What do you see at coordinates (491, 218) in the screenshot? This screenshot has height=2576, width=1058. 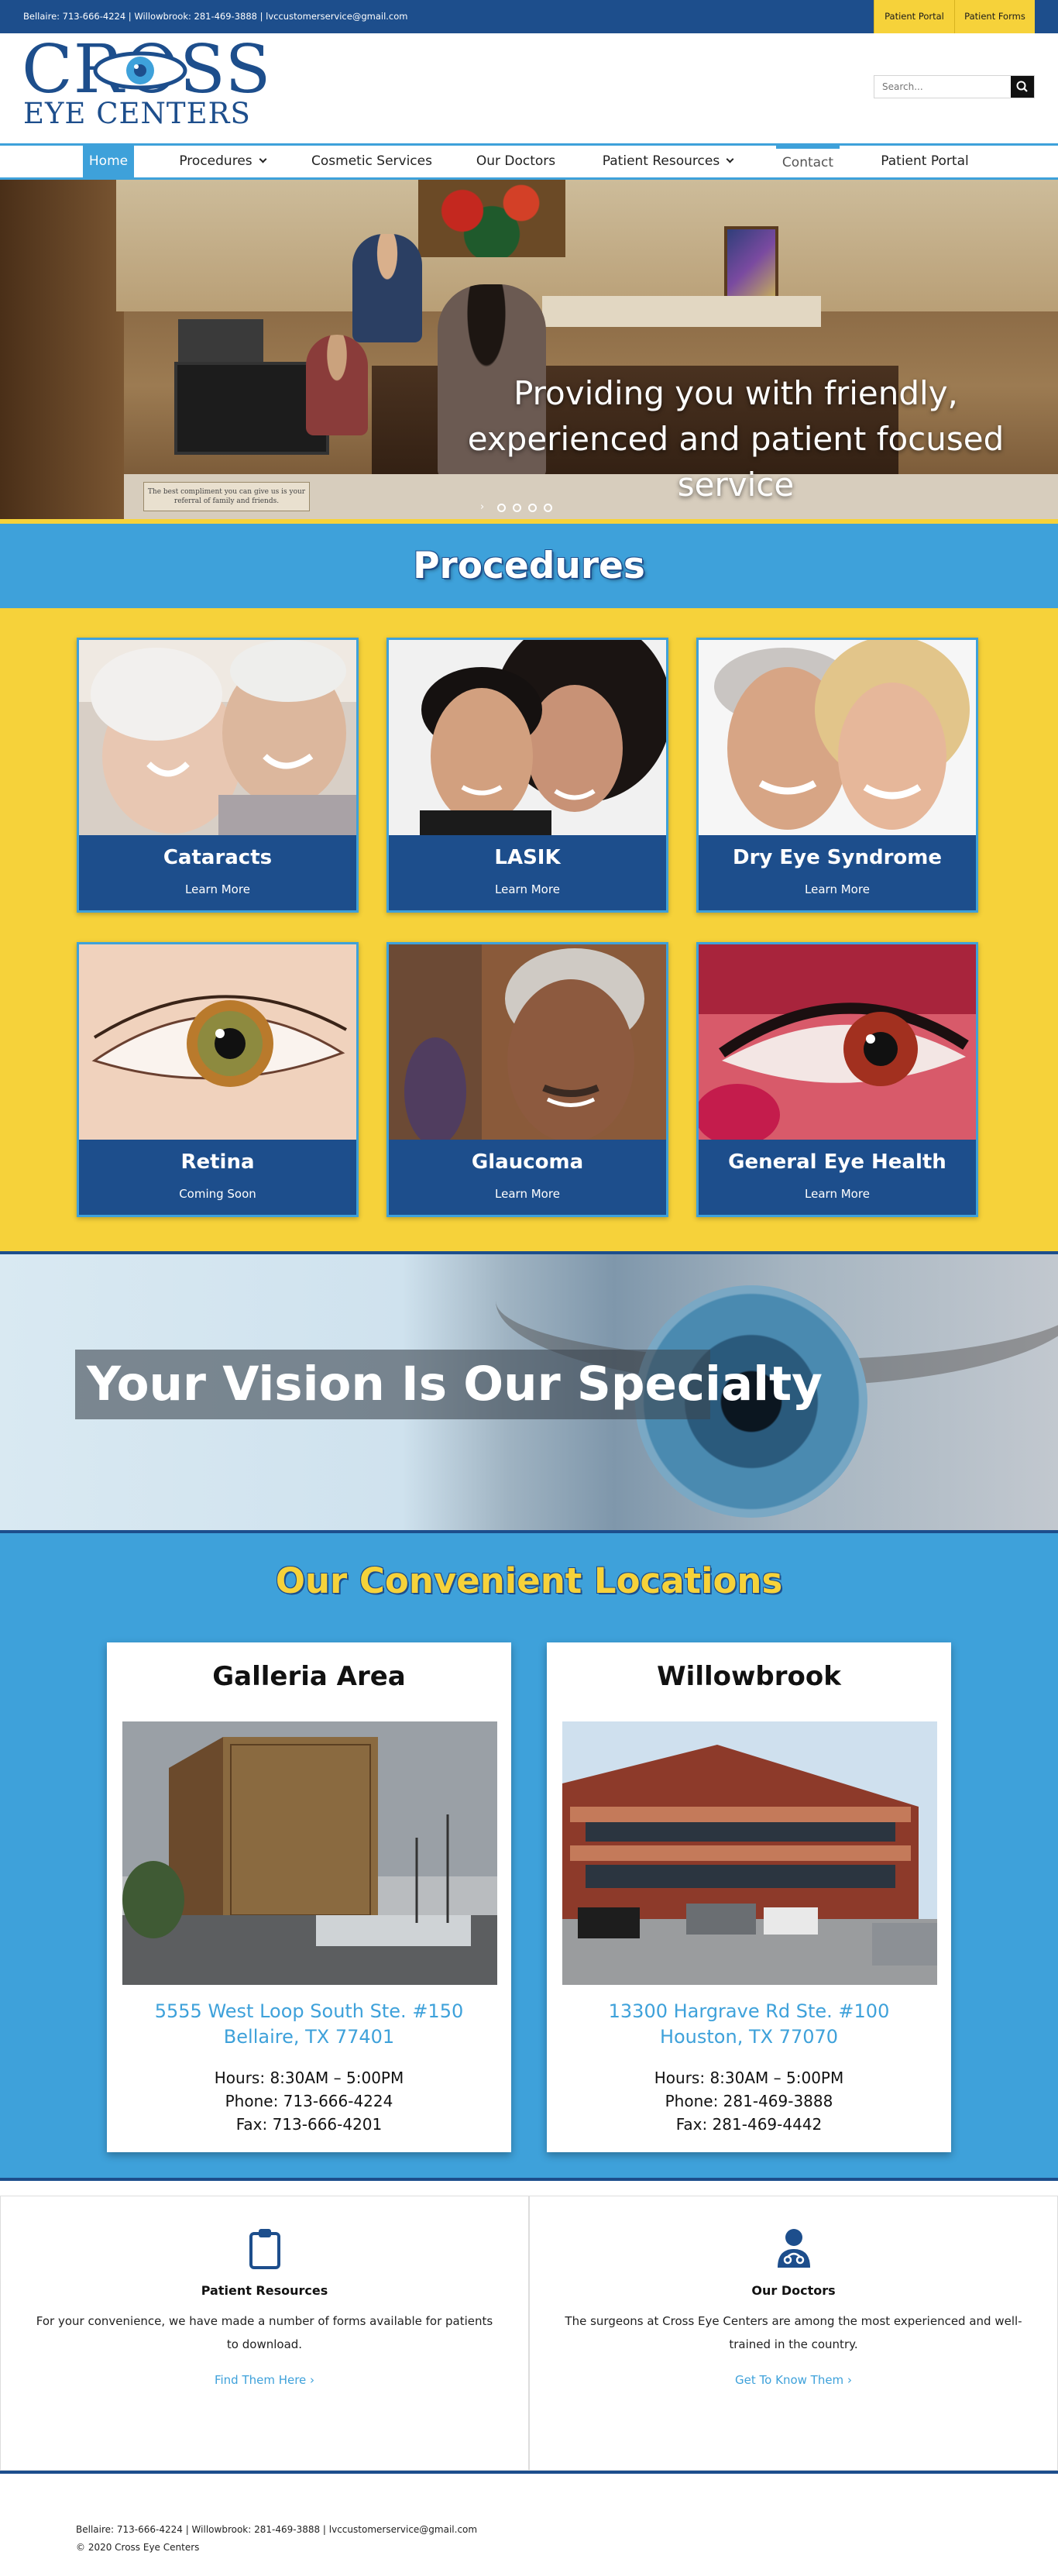 I see `hero-flowers` at bounding box center [491, 218].